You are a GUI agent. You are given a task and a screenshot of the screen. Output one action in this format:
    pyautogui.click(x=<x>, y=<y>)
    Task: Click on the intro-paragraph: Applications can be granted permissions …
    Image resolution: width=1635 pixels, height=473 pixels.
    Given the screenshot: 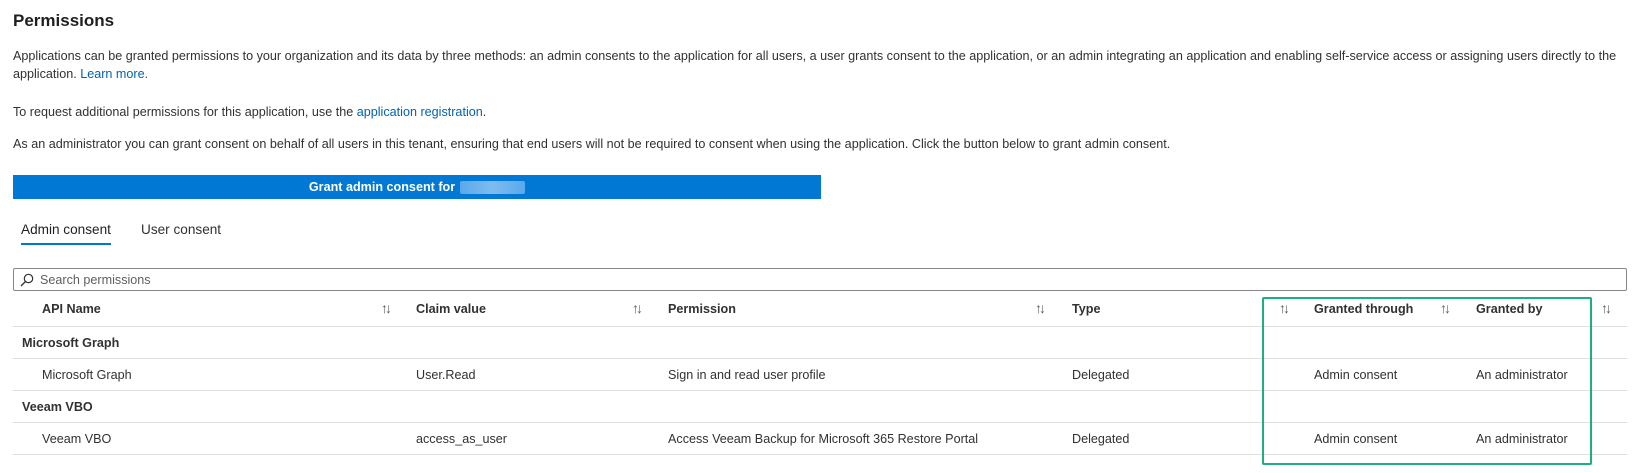 What is the action you would take?
    pyautogui.click(x=822, y=65)
    